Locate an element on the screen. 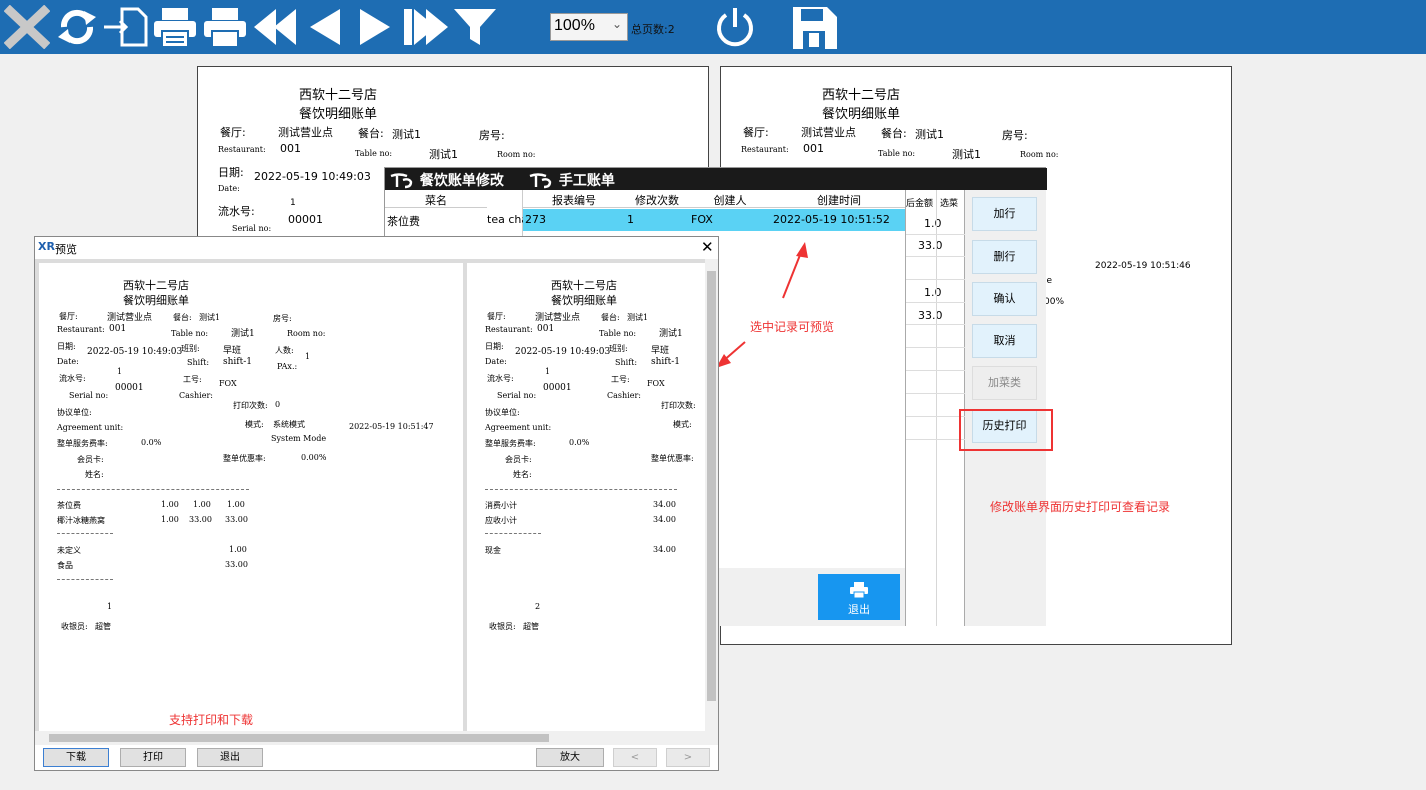  tab-meal-bill-edit-label: 餐饮账单修改 is located at coordinates (461, 181).